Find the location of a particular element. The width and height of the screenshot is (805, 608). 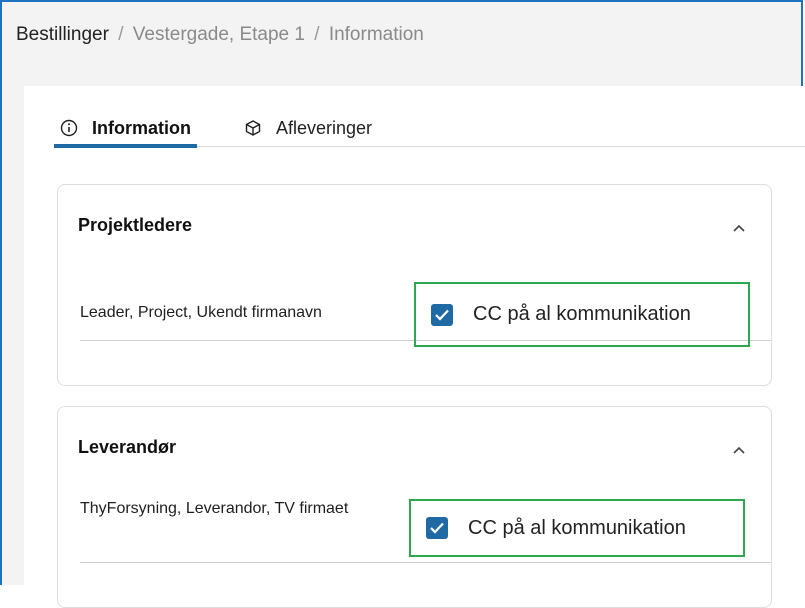

tab-afleveringer: Afleveringer is located at coordinates (308, 128).